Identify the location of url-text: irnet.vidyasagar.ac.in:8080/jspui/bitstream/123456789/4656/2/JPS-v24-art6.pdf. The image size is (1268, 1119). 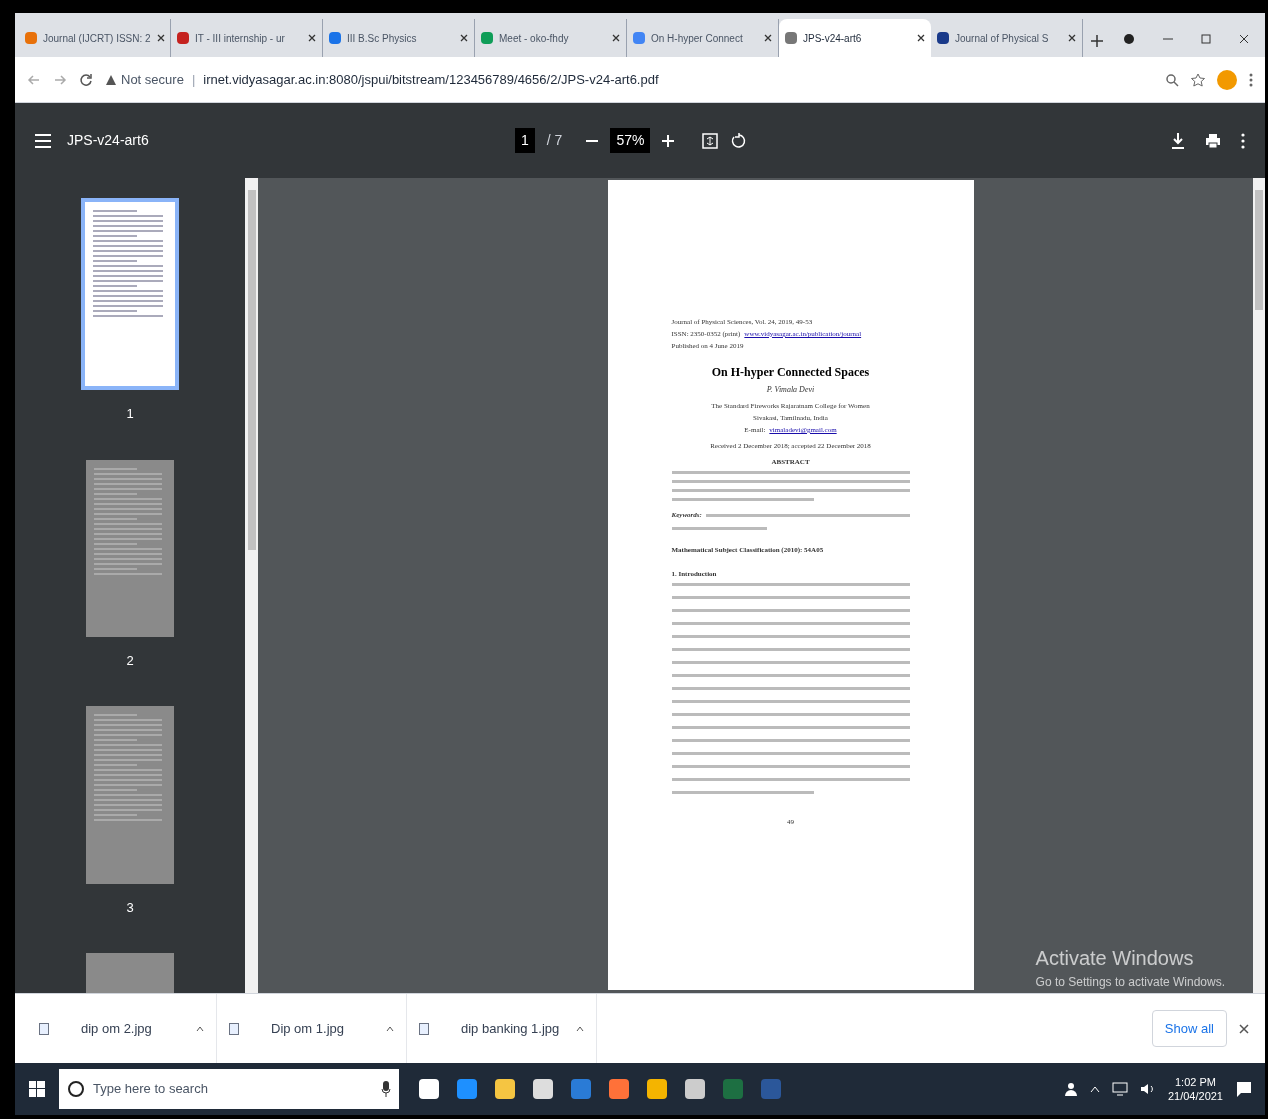
(431, 79).